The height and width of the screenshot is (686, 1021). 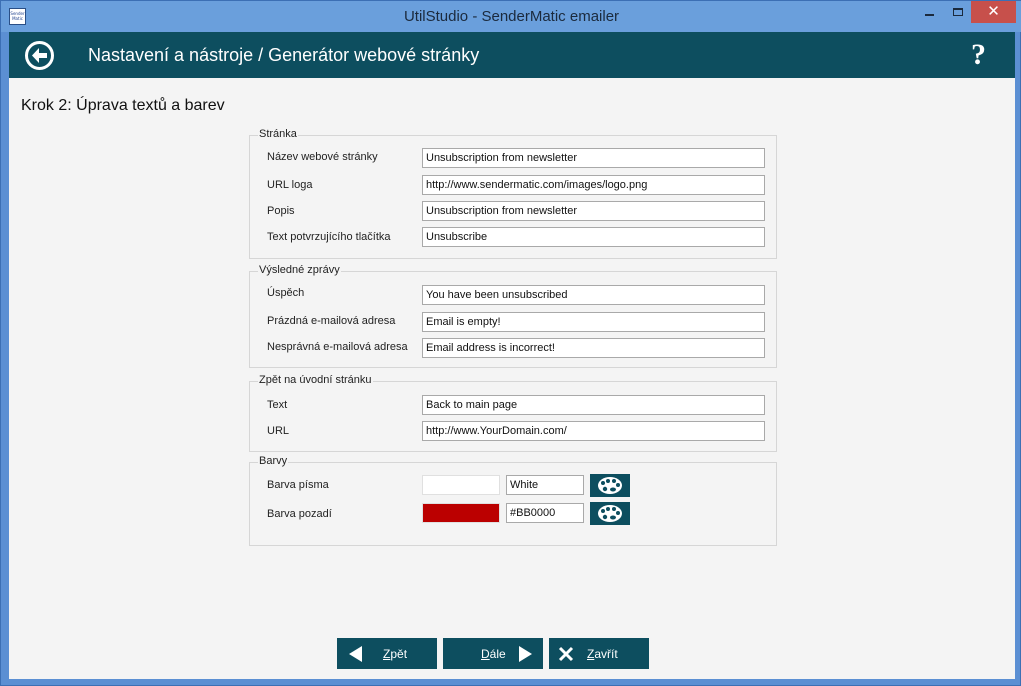 I want to click on empty-email-message-input, so click(x=593, y=322).